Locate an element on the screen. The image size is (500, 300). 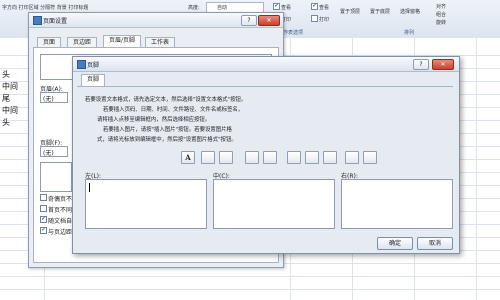
view-headings-checkbox: ✔ is located at coordinates (314, 6).